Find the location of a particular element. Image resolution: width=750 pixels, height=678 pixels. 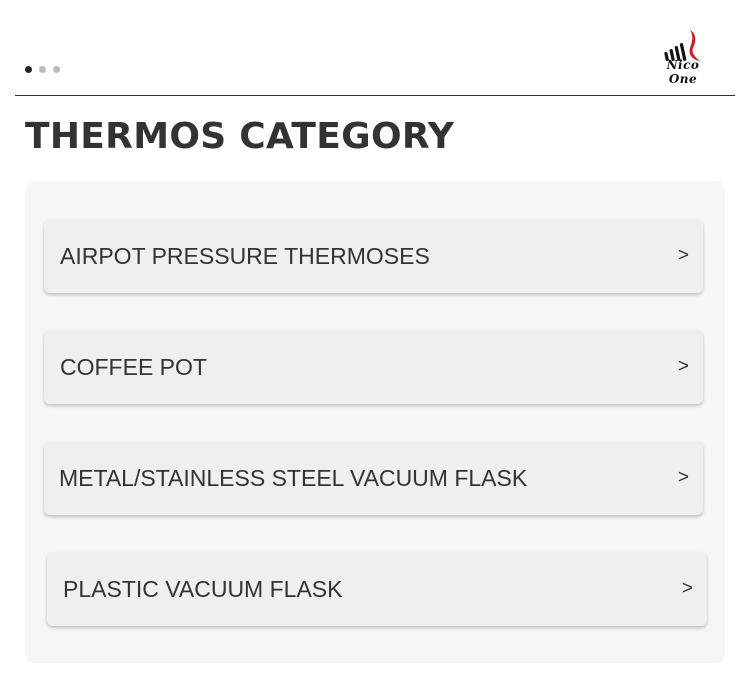

category-item-metal-stainless-steel-vacuum-flask: METAL/STAINLESS STEEL VACUUM FLASK > is located at coordinates (373, 478).